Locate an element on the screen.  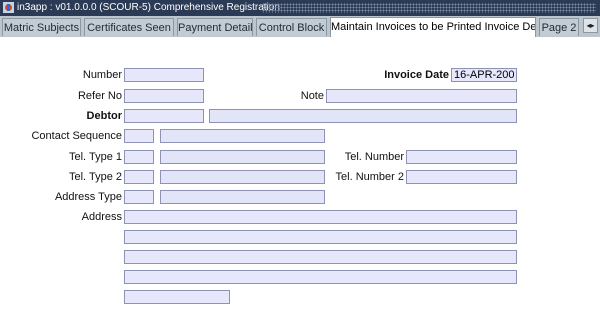
contact-sequence-label: Contact Sequence is located at coordinates (76, 136).